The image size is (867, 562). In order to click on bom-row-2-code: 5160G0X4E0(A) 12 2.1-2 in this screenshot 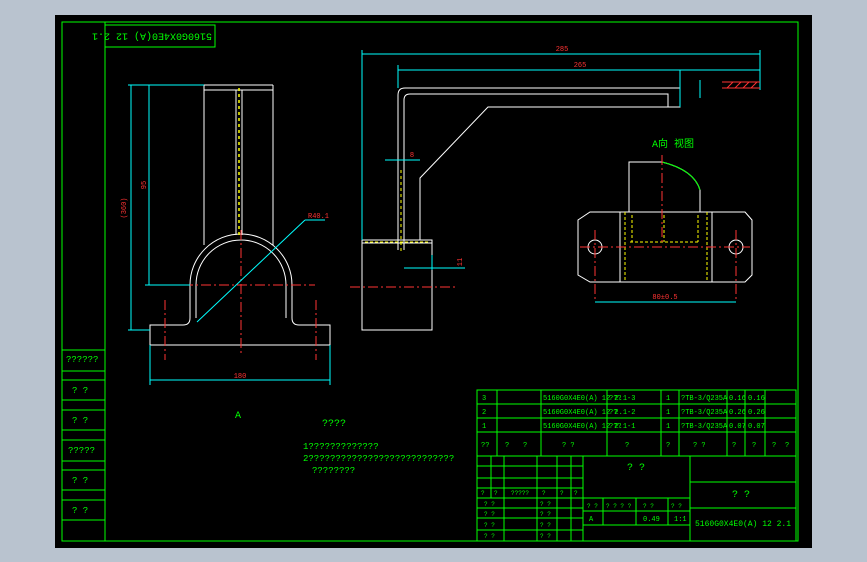, I will do `click(589, 413)`.